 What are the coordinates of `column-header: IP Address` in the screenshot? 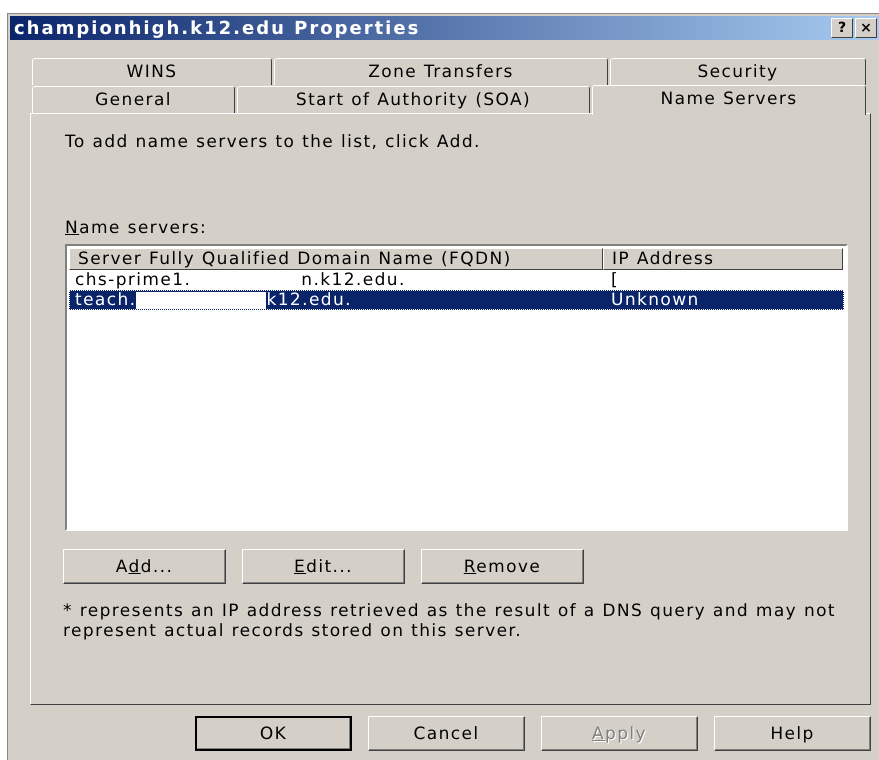 It's located at (723, 259).